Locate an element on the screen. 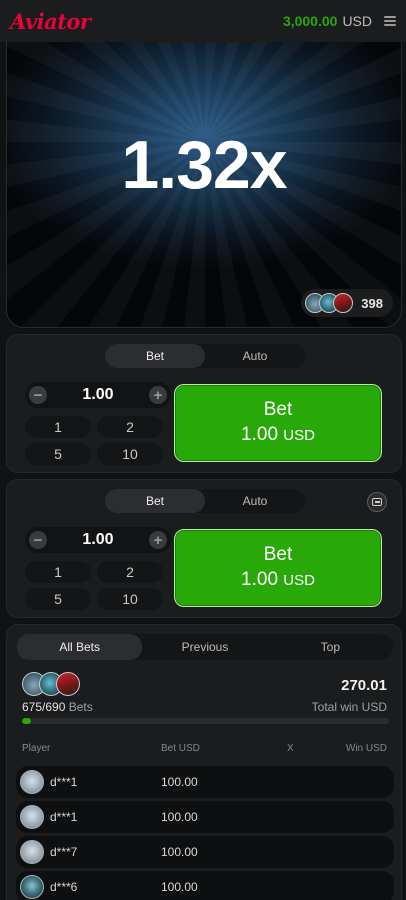  tab-all-bets: All Bets is located at coordinates (80, 647).